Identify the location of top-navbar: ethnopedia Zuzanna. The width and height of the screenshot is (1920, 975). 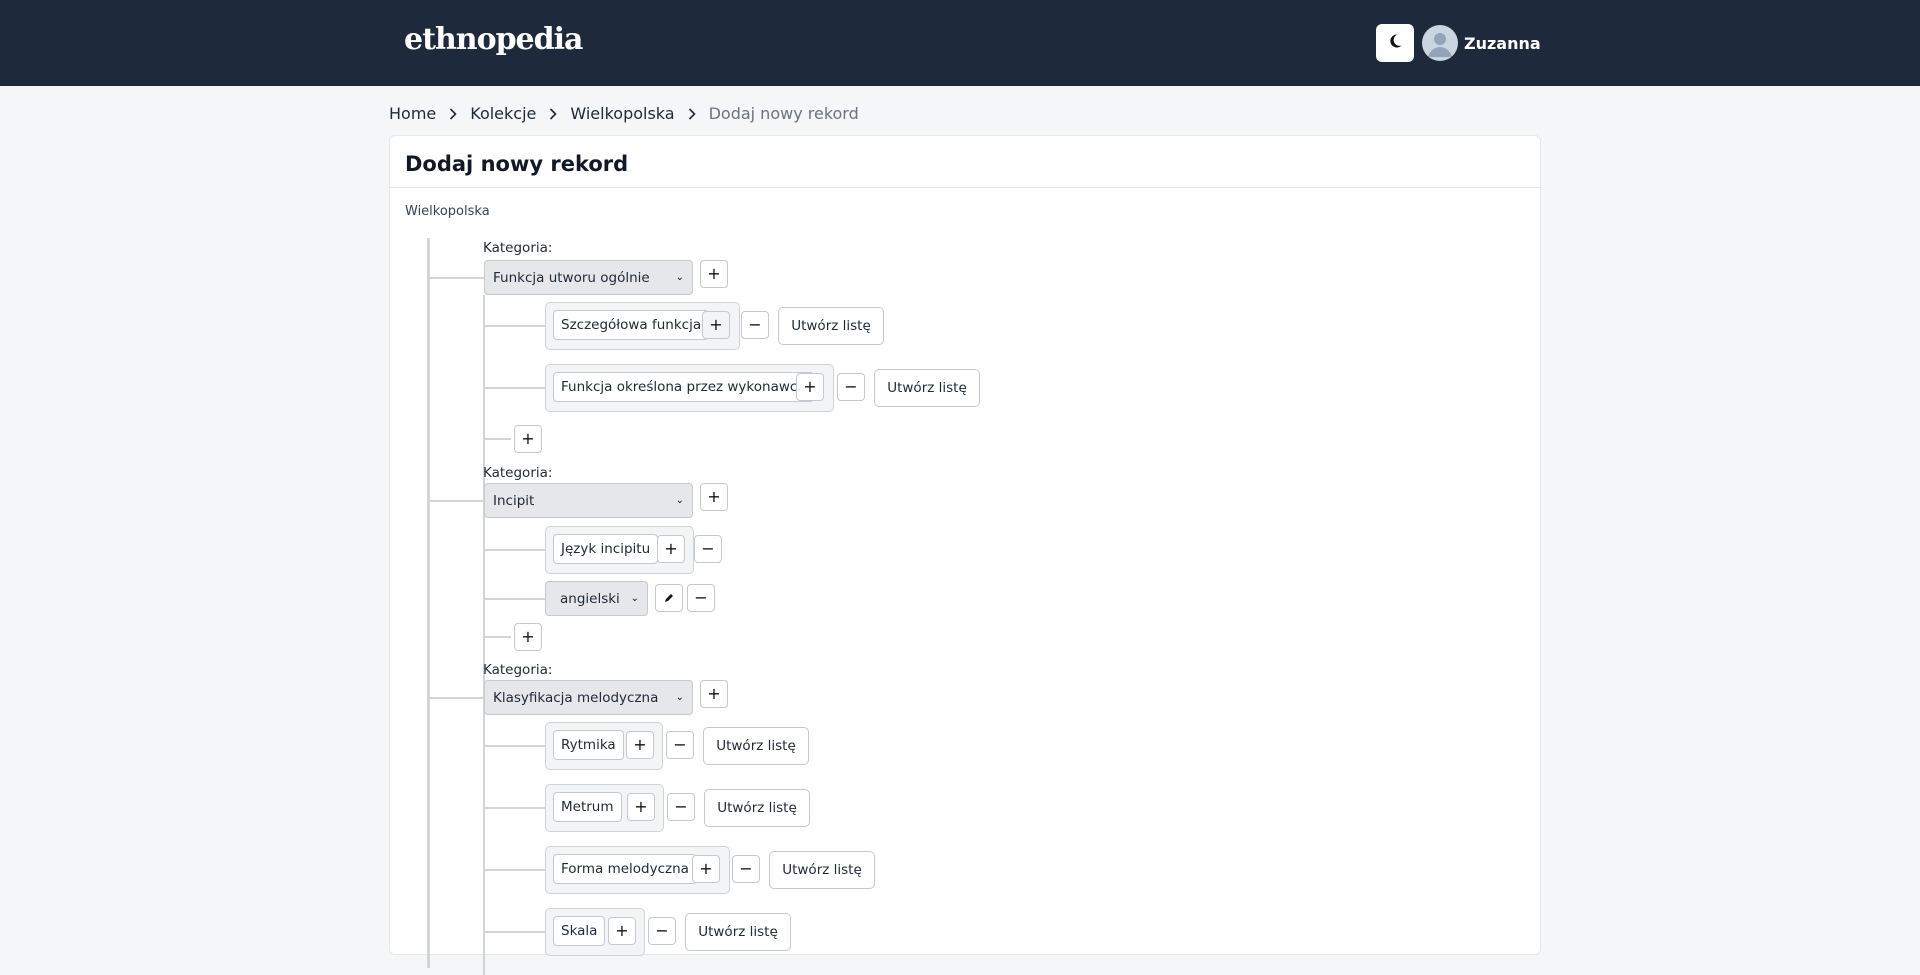
(960, 43).